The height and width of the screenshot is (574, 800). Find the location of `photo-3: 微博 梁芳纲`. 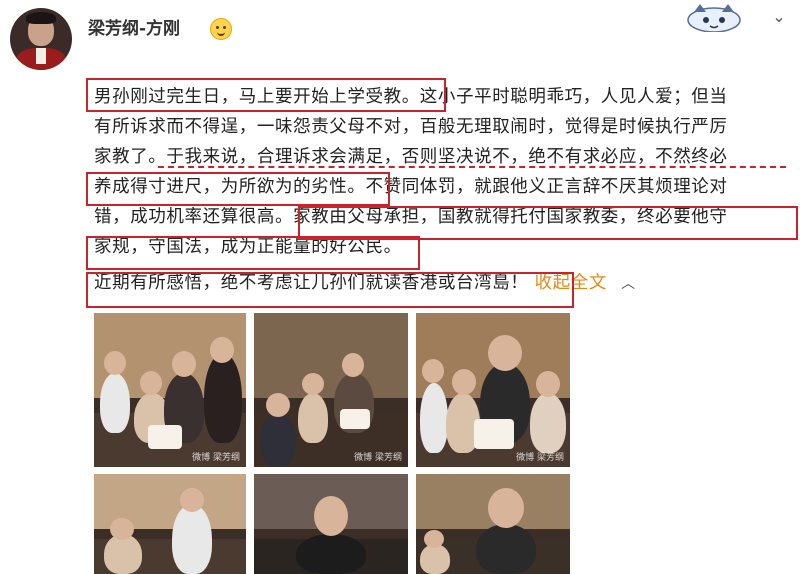

photo-3: 微博 梁芳纲 is located at coordinates (493, 390).